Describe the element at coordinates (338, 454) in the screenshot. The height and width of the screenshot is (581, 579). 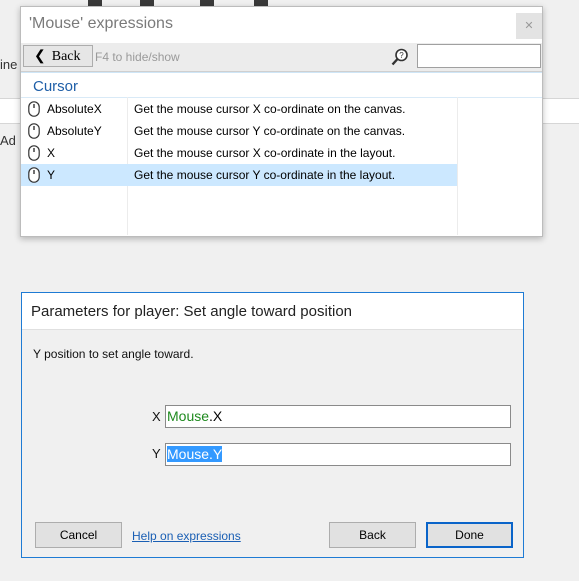
I see `param-y-input: Mouse.Y` at that location.